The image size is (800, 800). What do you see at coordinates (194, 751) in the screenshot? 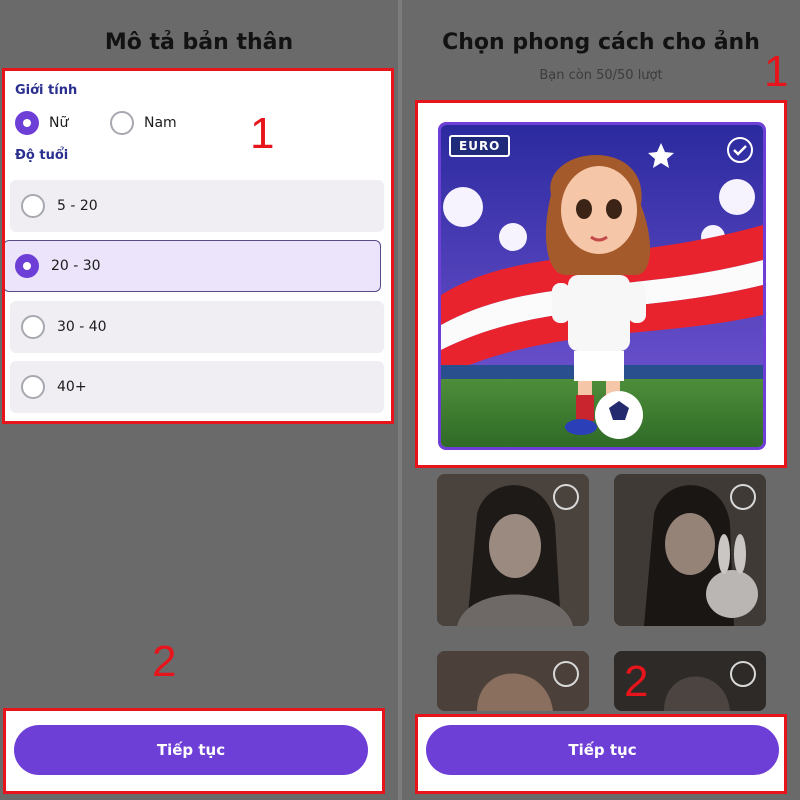
I see `annotation-box-continue-left` at bounding box center [194, 751].